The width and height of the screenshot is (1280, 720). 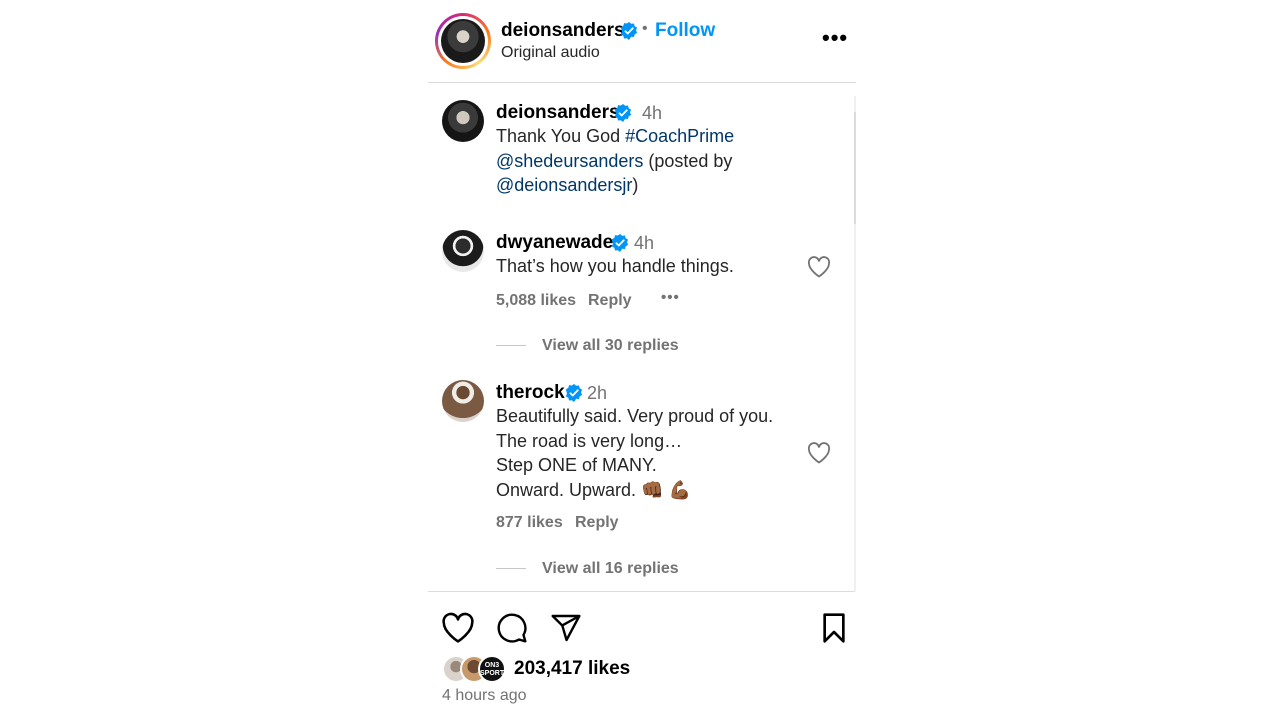 I want to click on author-avatar, so click(x=463, y=41).